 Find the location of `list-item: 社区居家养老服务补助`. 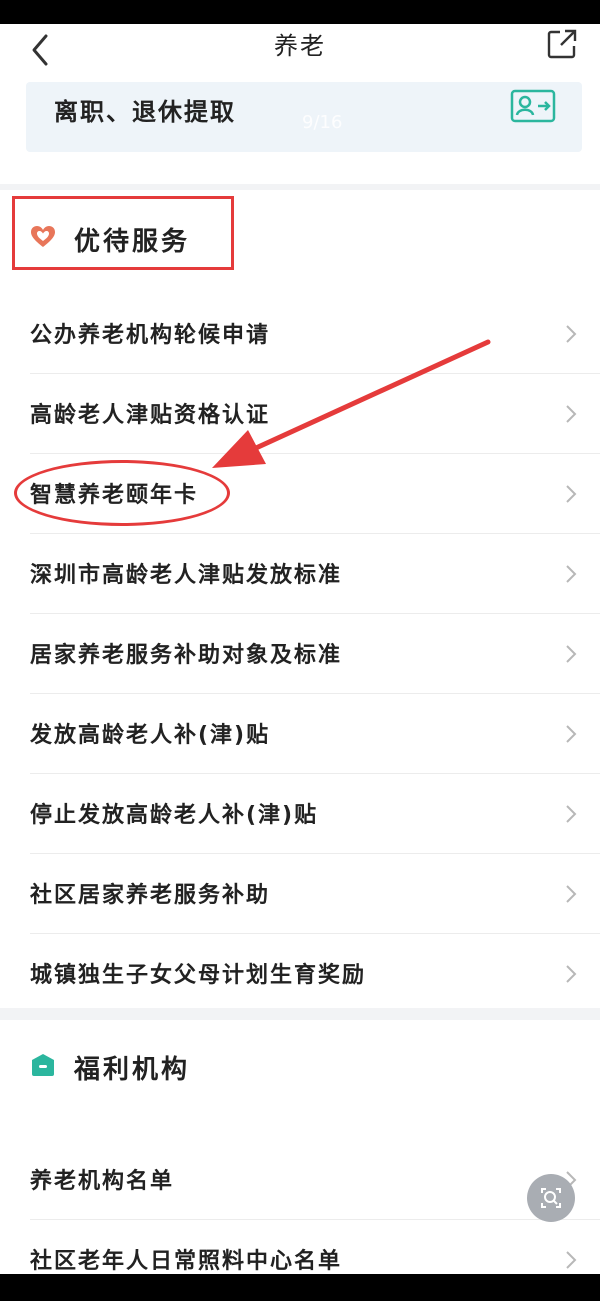

list-item: 社区居家养老服务补助 is located at coordinates (300, 894).